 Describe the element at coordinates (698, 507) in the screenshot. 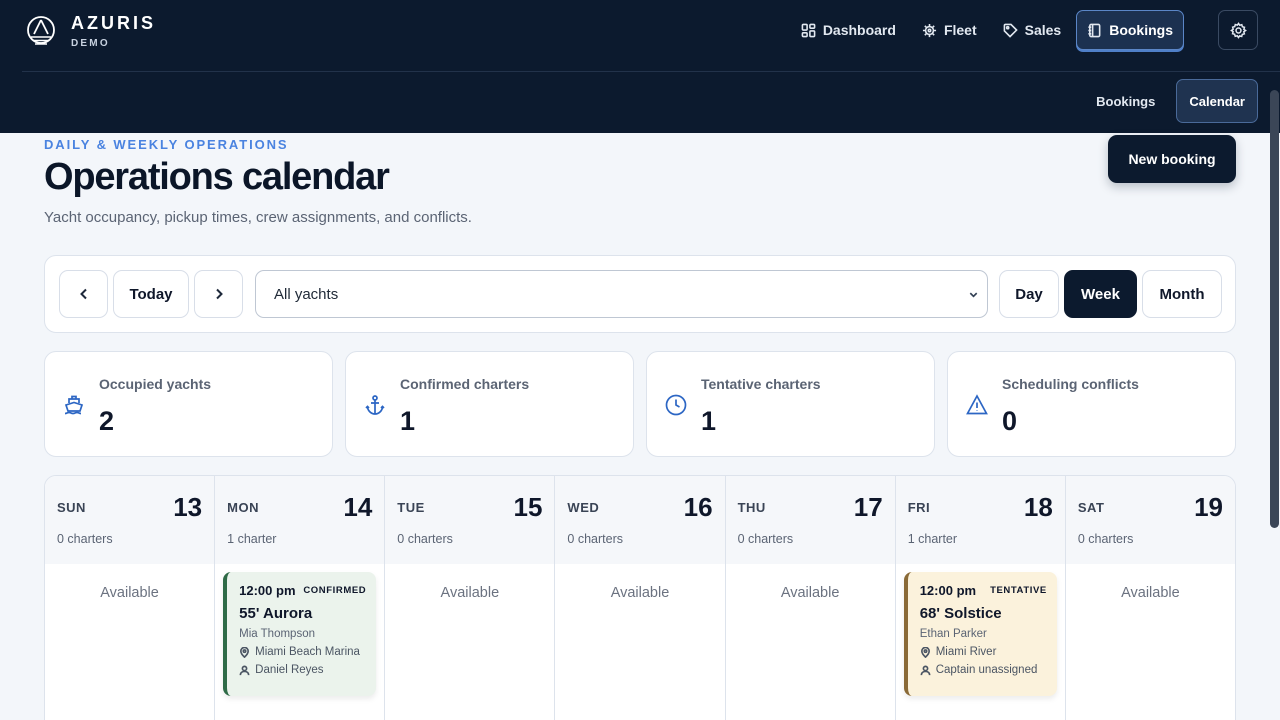

I see `day-number: 16` at that location.